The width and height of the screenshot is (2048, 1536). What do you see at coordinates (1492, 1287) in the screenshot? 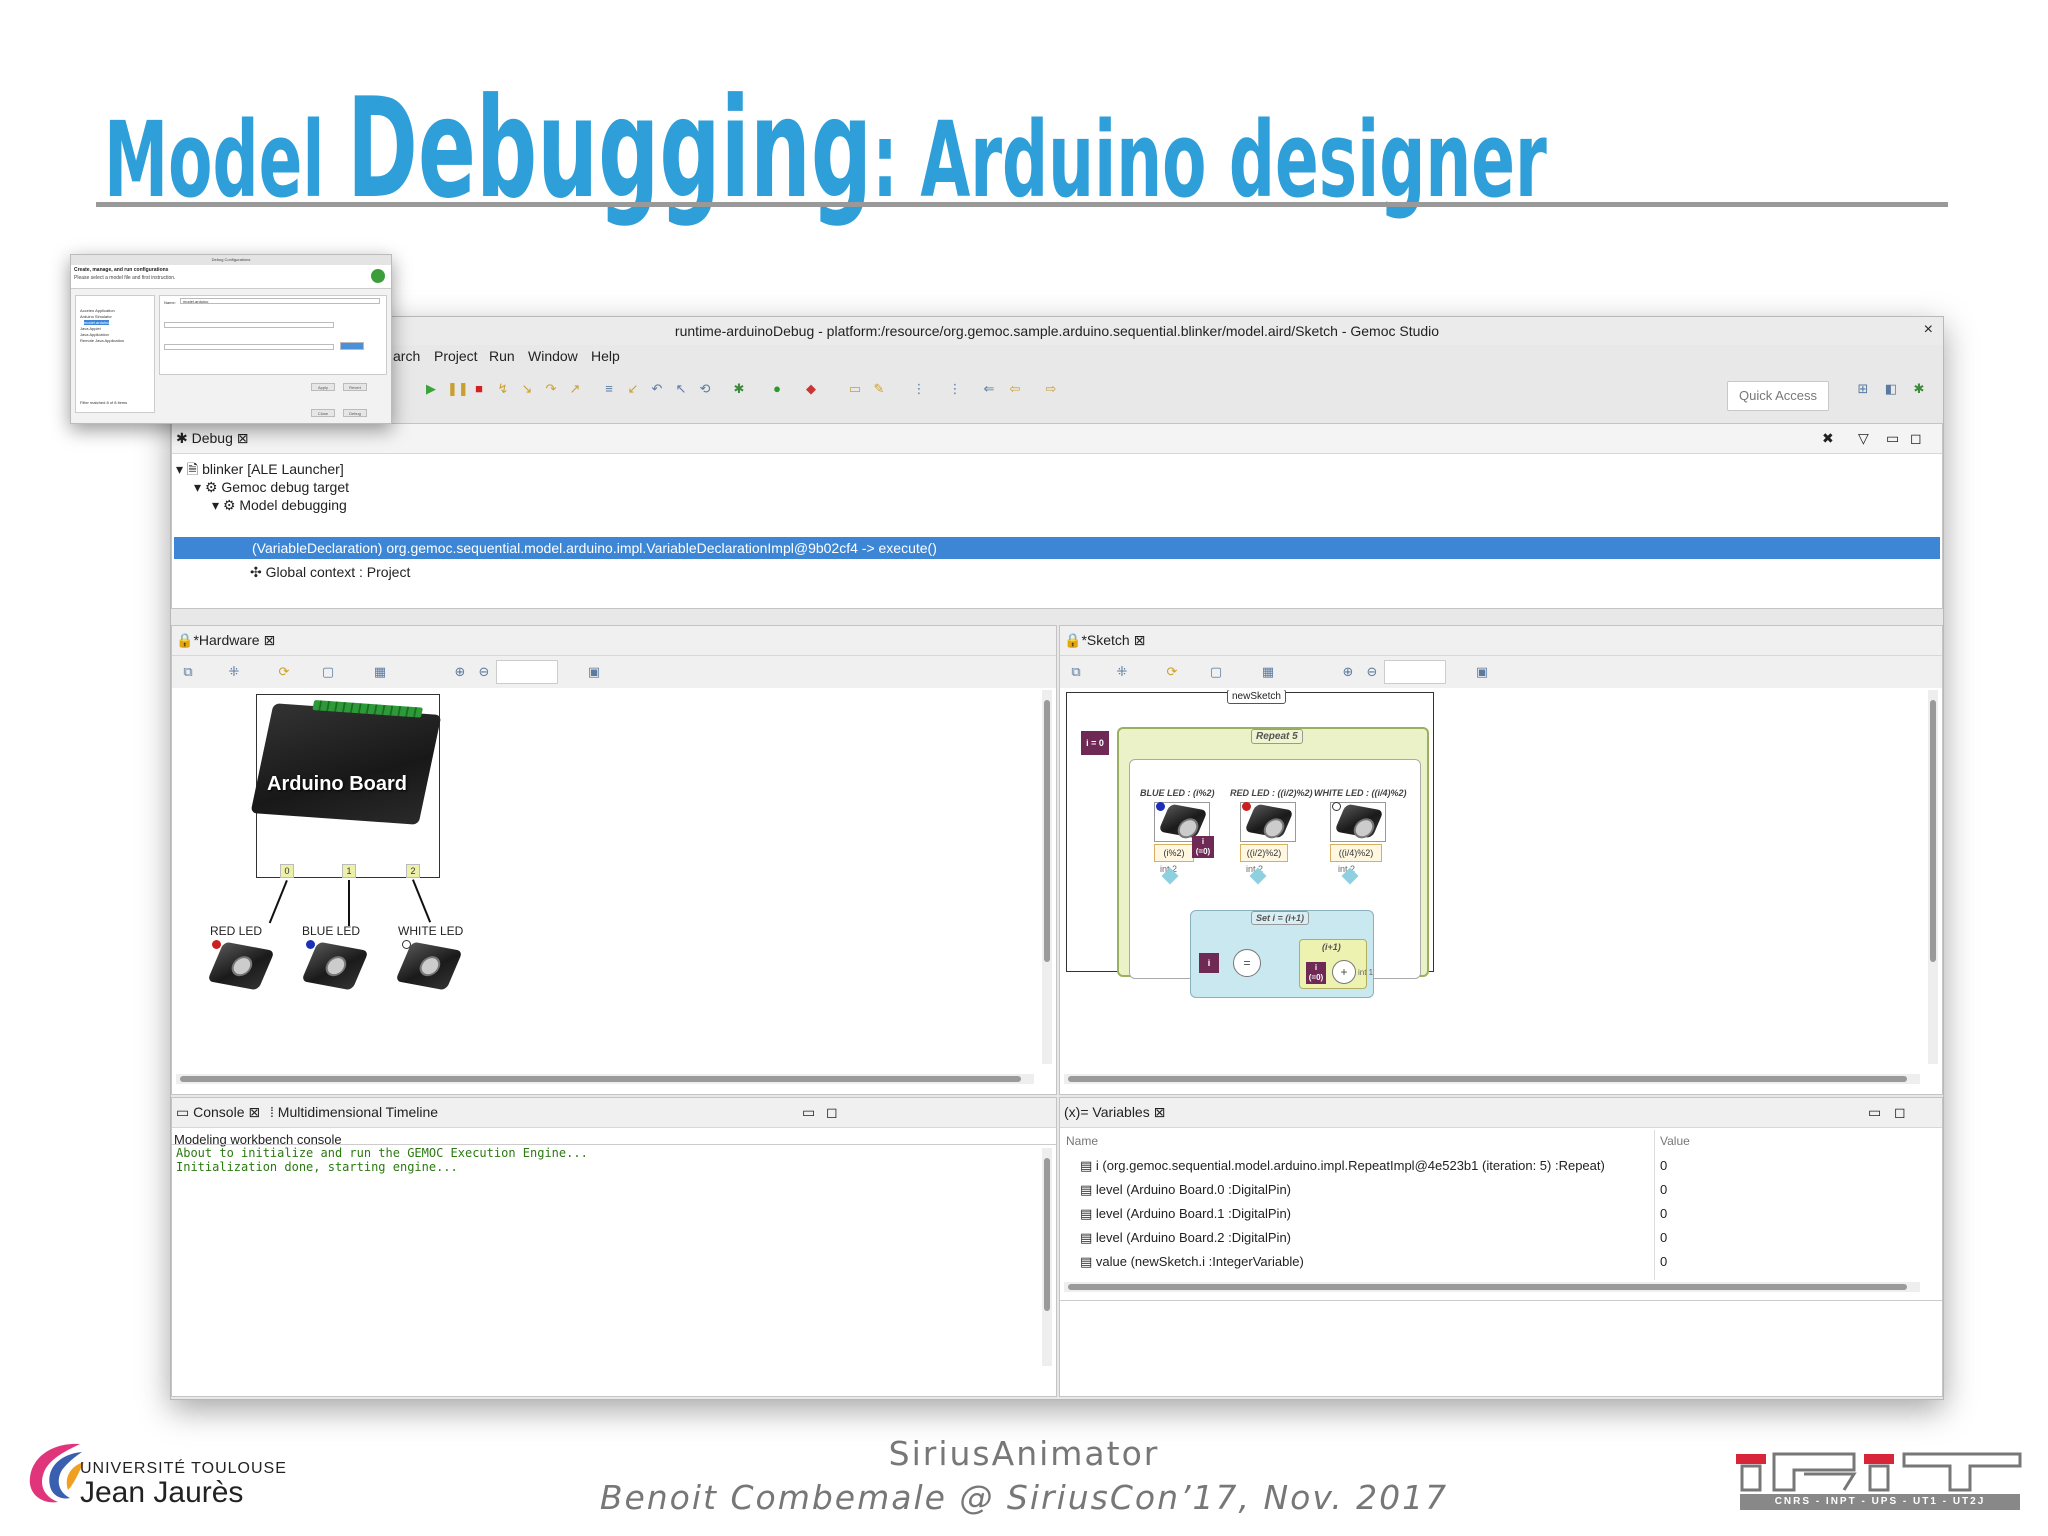
I see `variables-hscroll` at bounding box center [1492, 1287].